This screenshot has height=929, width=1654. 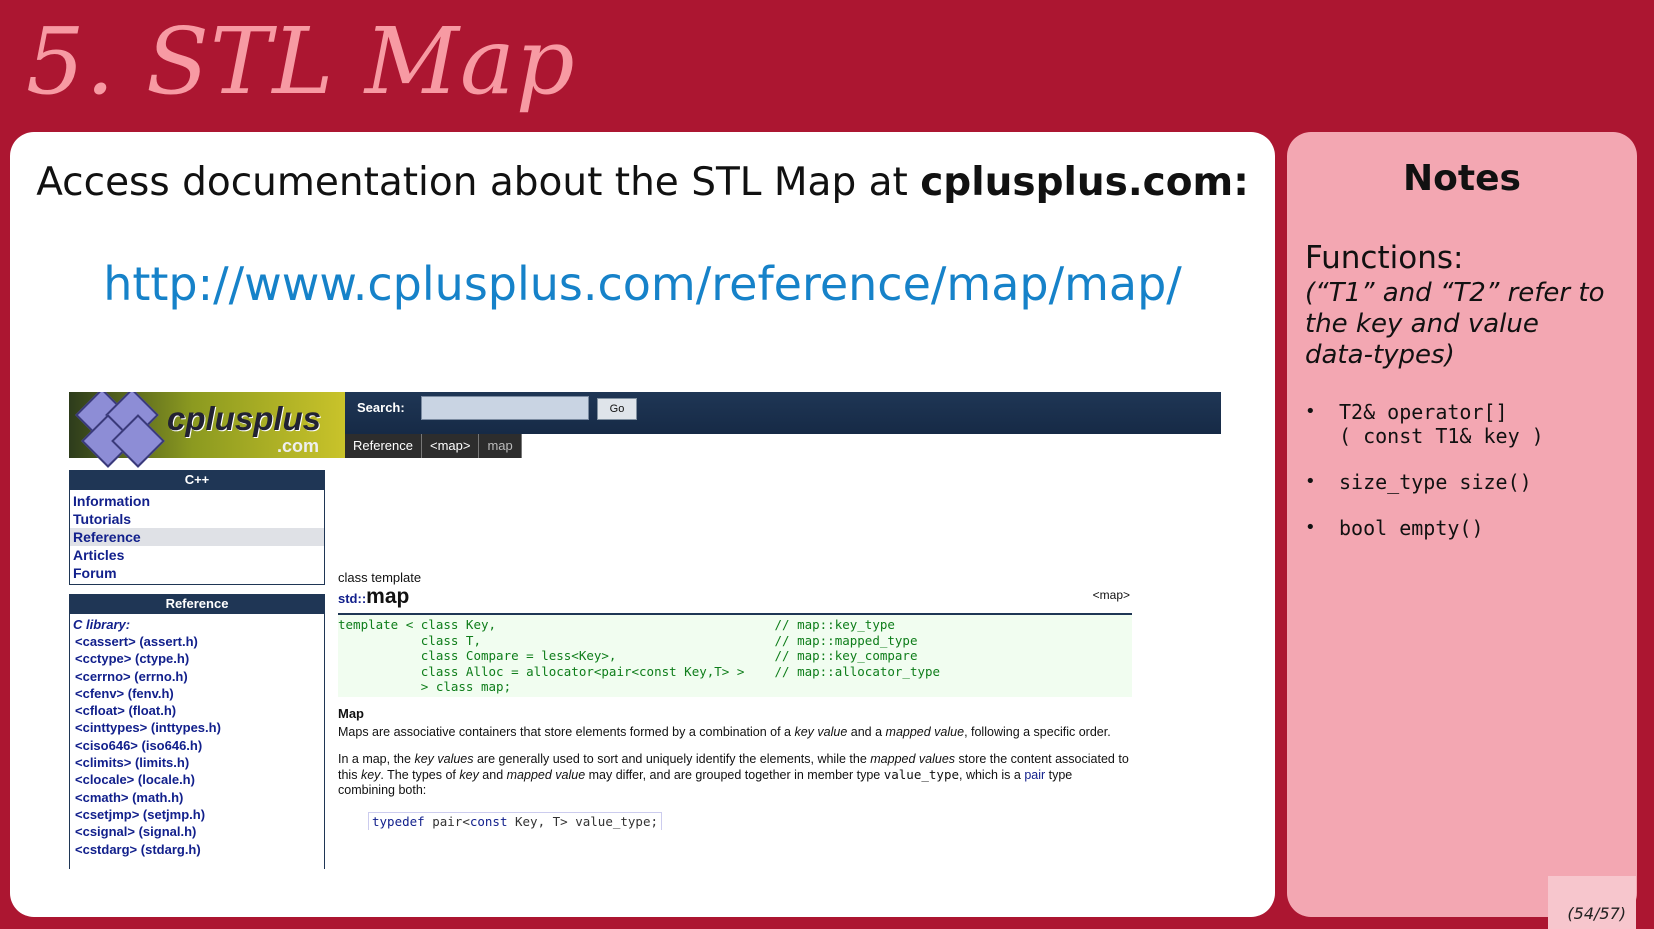 What do you see at coordinates (197, 480) in the screenshot?
I see `nav-header: C++` at bounding box center [197, 480].